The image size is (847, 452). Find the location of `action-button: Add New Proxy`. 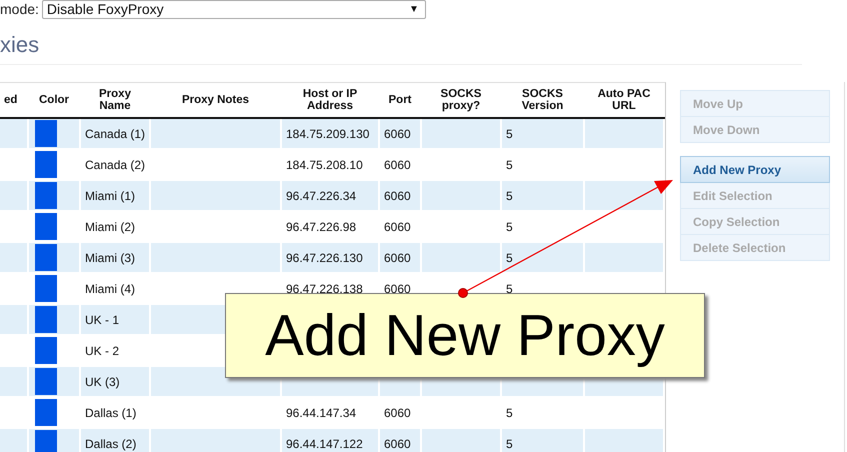

action-button: Add New Proxy is located at coordinates (755, 169).